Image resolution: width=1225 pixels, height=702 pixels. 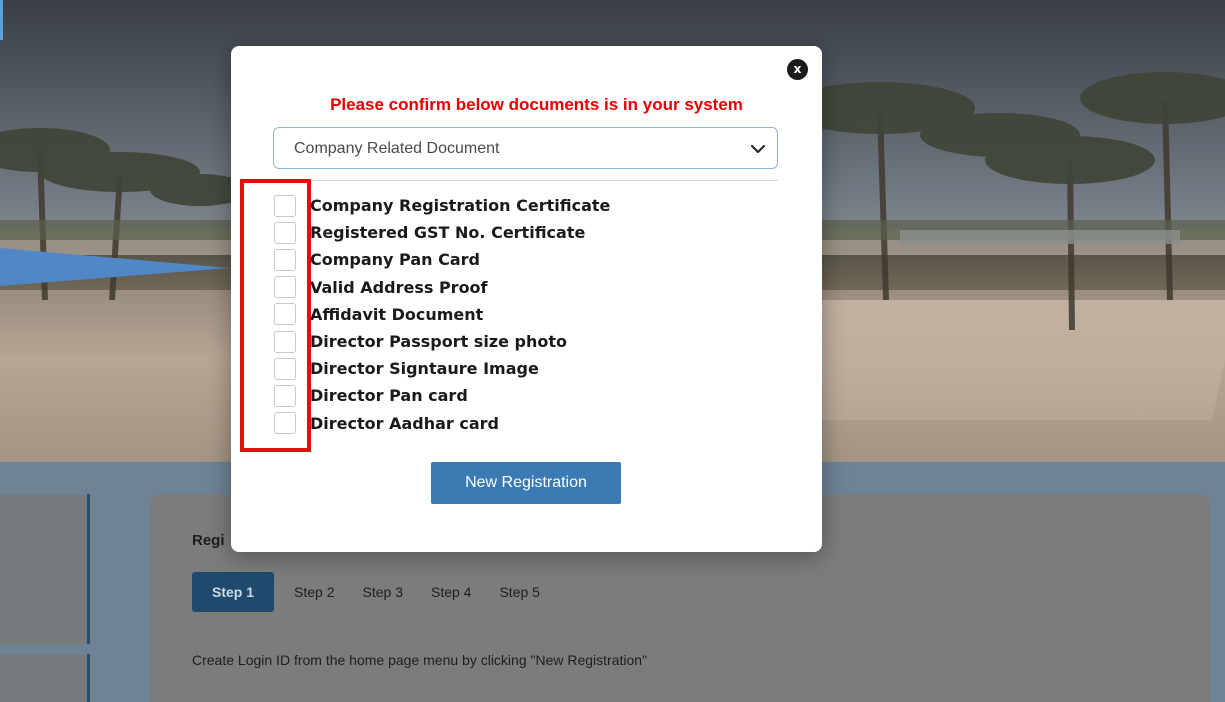 I want to click on document-label: Director Aadhar card, so click(x=404, y=423).